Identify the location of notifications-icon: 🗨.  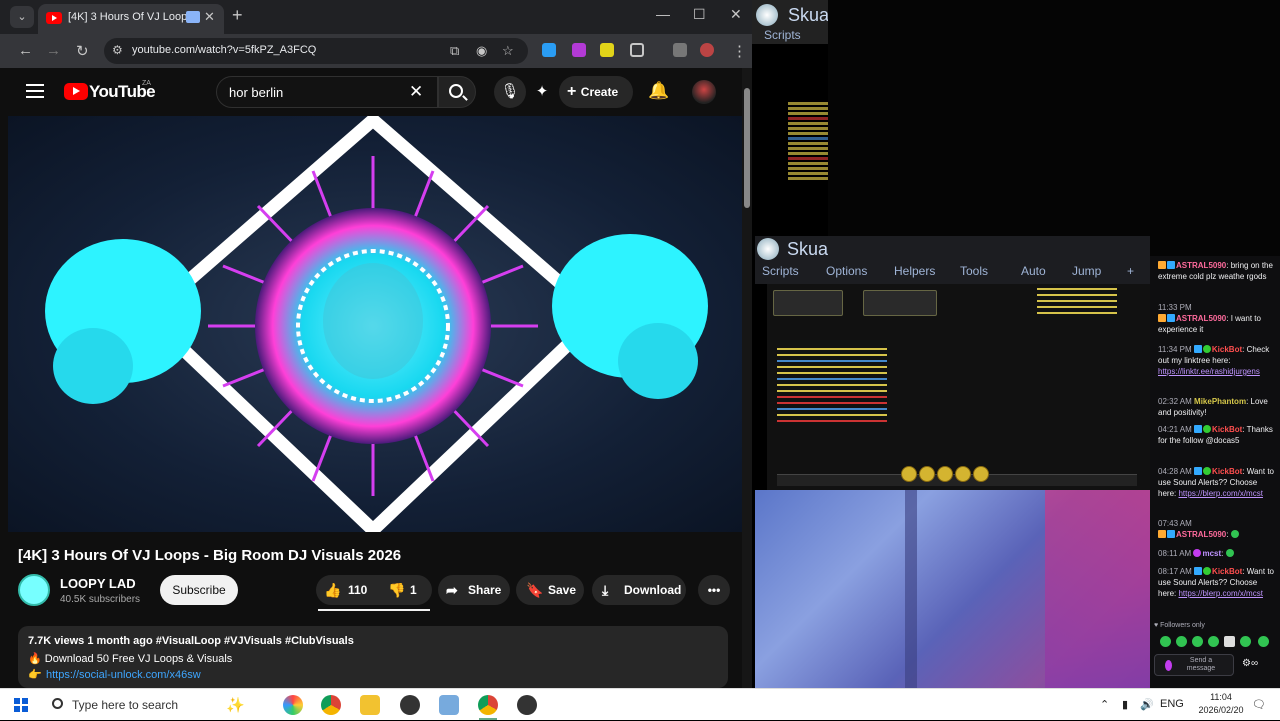
(1259, 704).